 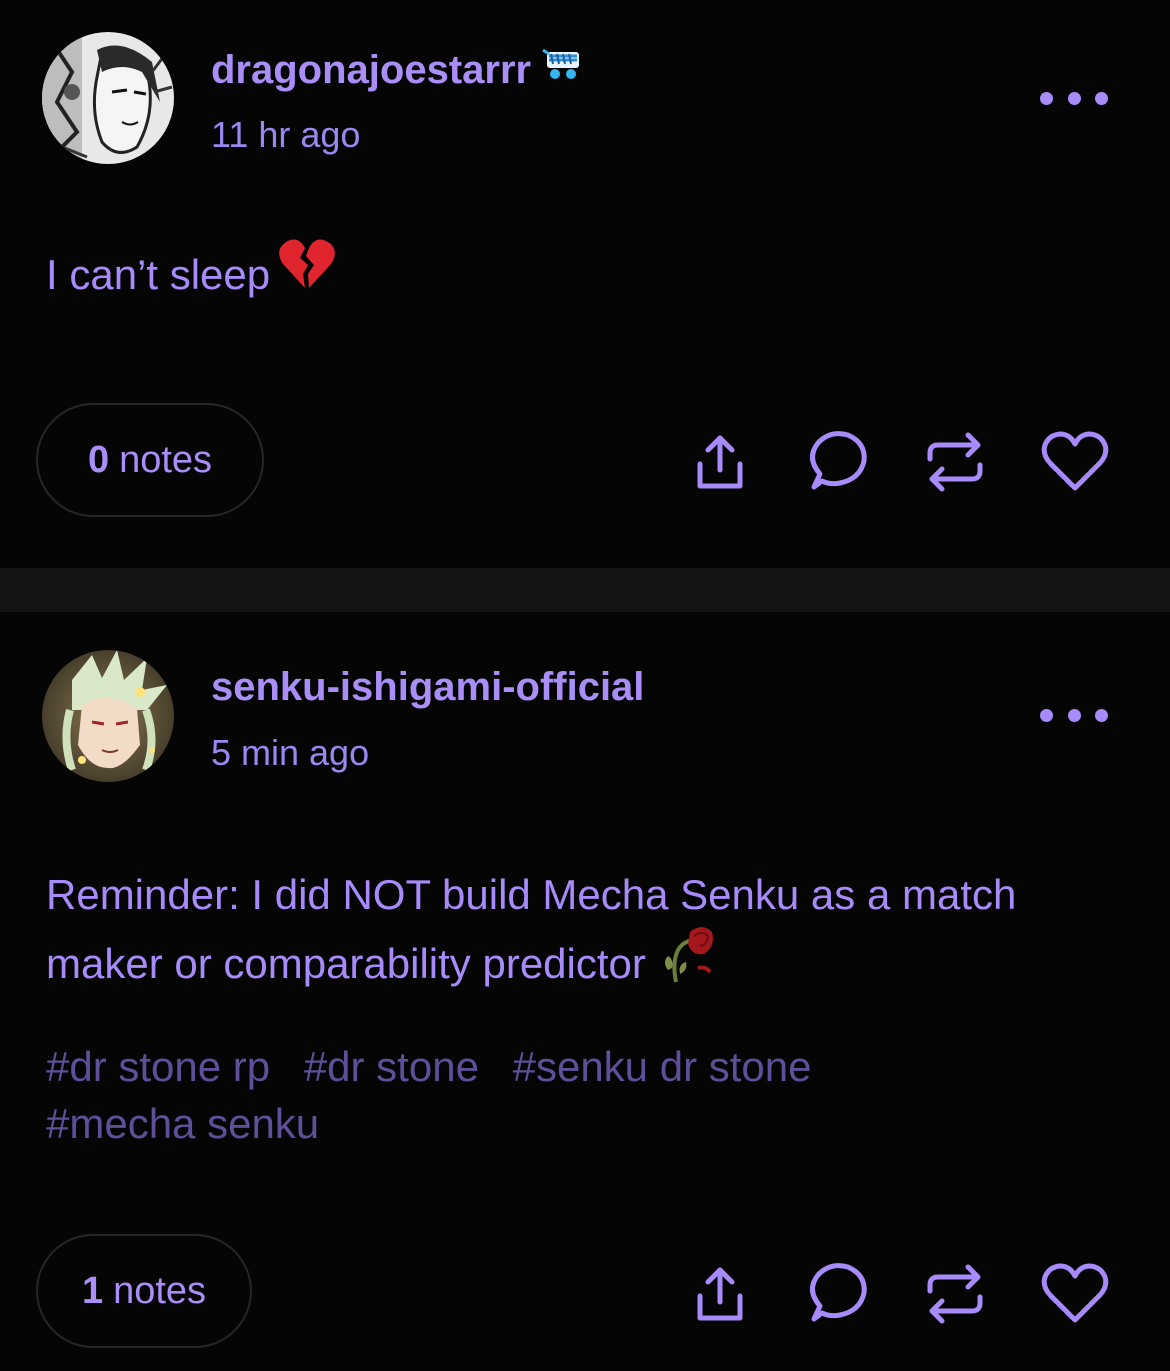 I want to click on badge-icon, so click(x=563, y=69).